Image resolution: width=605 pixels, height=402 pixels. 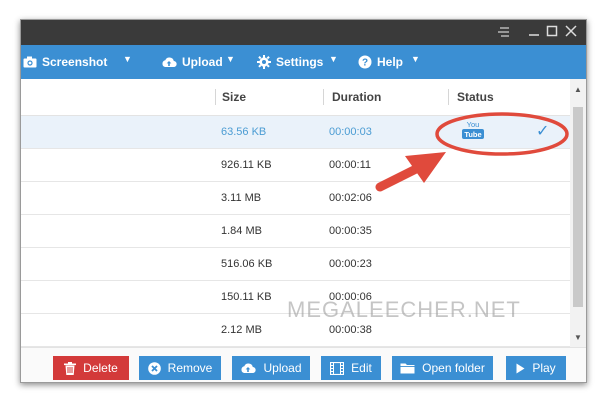 What do you see at coordinates (578, 207) in the screenshot?
I see `scroll-thumb` at bounding box center [578, 207].